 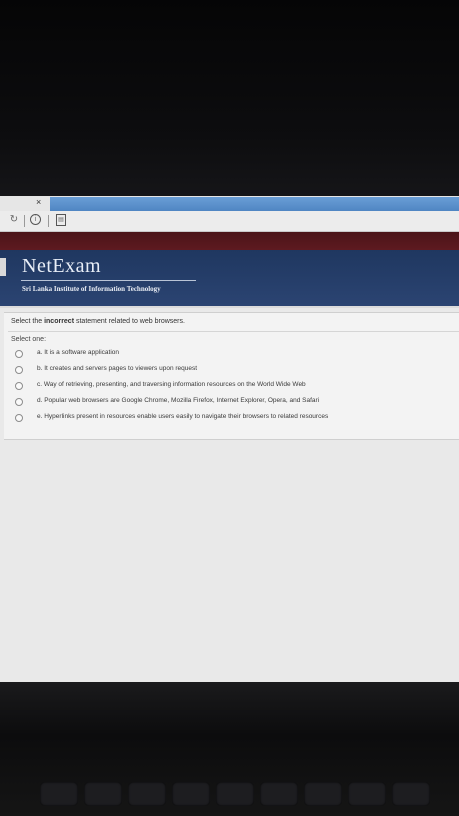 What do you see at coordinates (229, 204) in the screenshot?
I see `tab-bar: ×` at bounding box center [229, 204].